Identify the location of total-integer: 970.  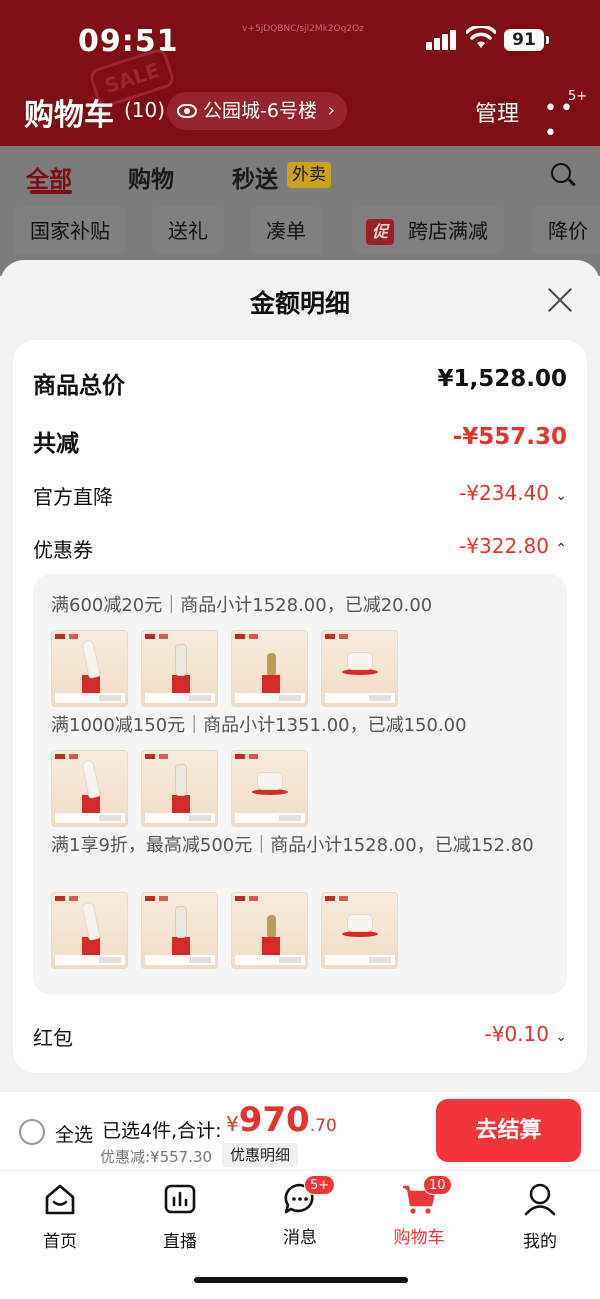
(274, 1120).